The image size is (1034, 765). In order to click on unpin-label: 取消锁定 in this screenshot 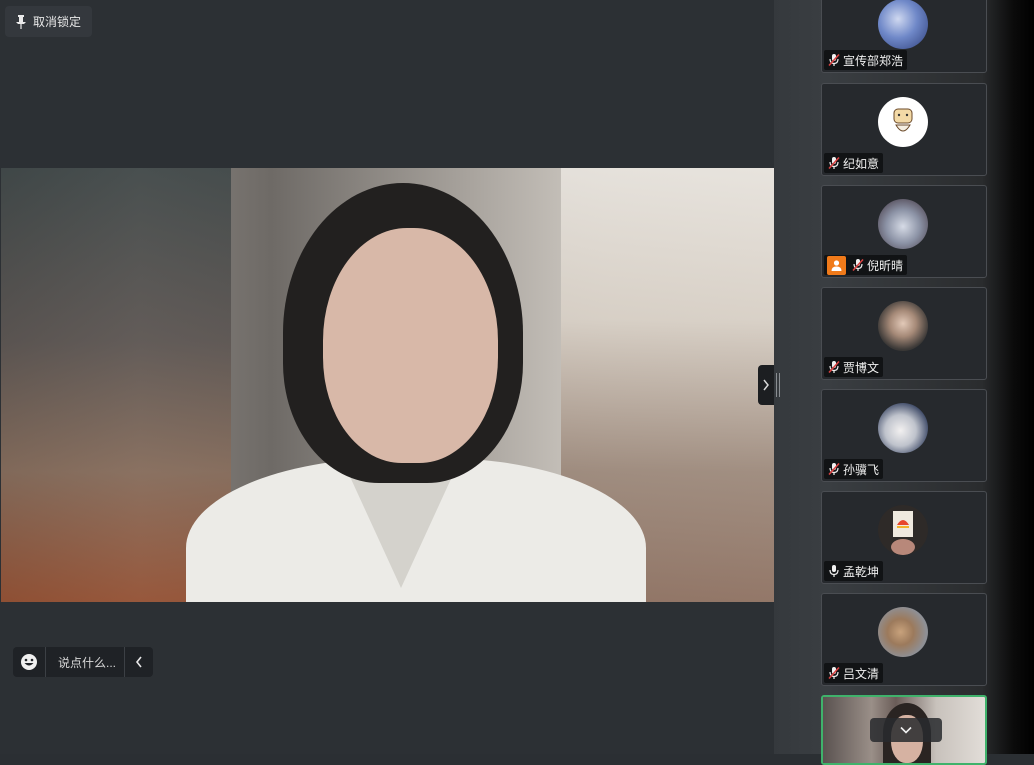, I will do `click(57, 22)`.